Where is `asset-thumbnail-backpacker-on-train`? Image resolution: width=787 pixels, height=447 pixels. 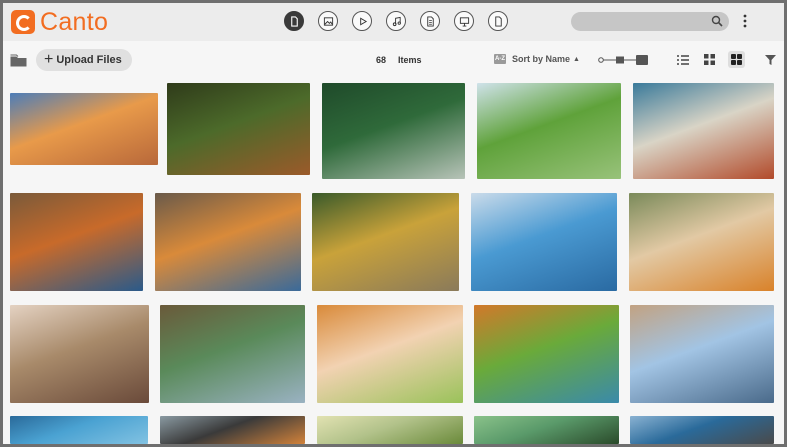 asset-thumbnail-backpacker-on-train is located at coordinates (703, 131).